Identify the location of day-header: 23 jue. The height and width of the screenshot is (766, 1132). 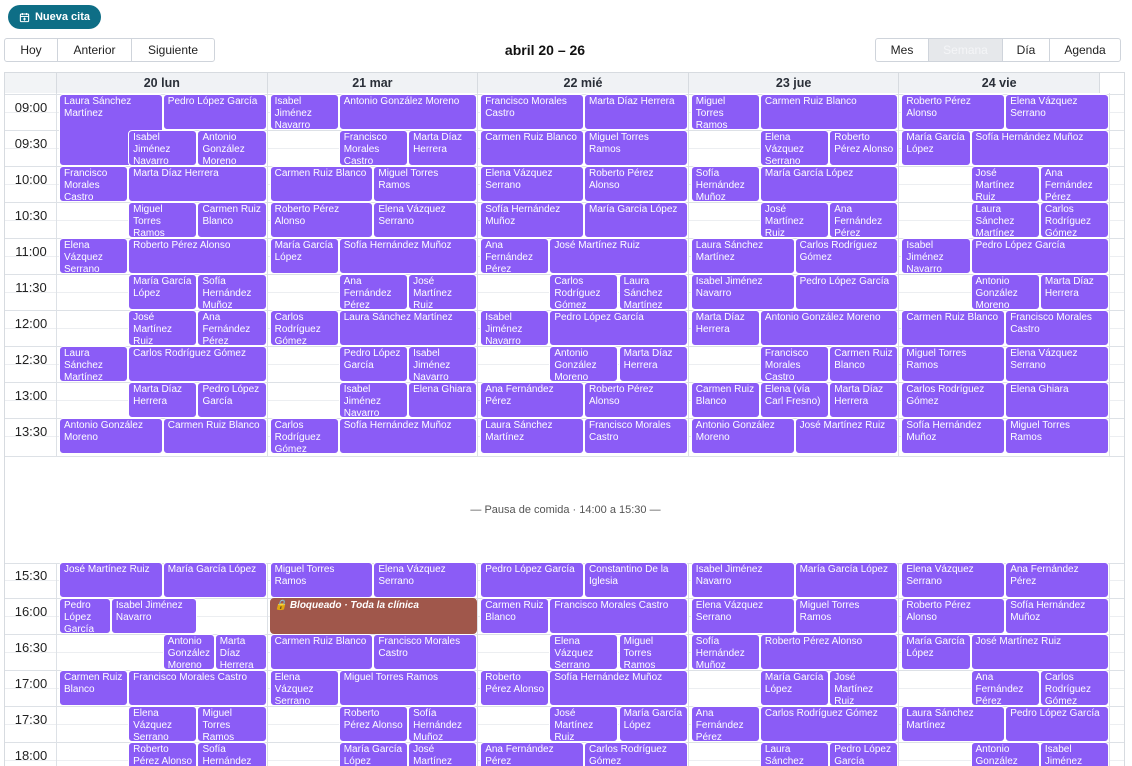
(794, 83).